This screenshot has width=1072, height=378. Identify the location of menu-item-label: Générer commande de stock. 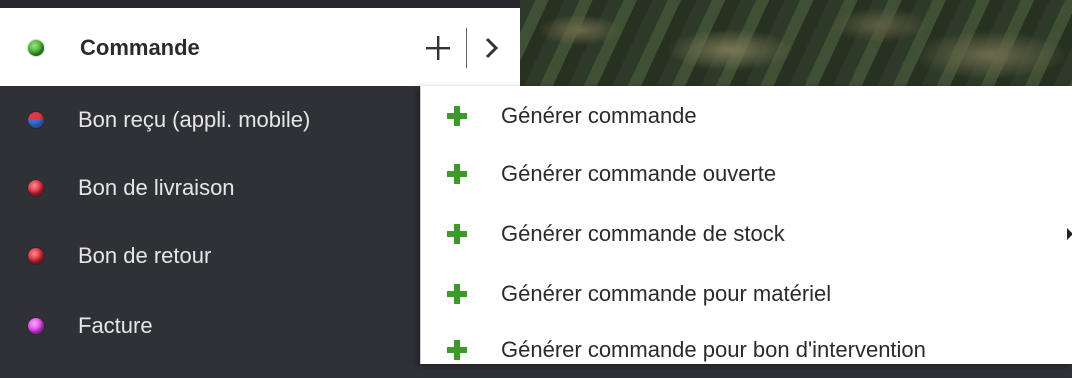
(643, 233).